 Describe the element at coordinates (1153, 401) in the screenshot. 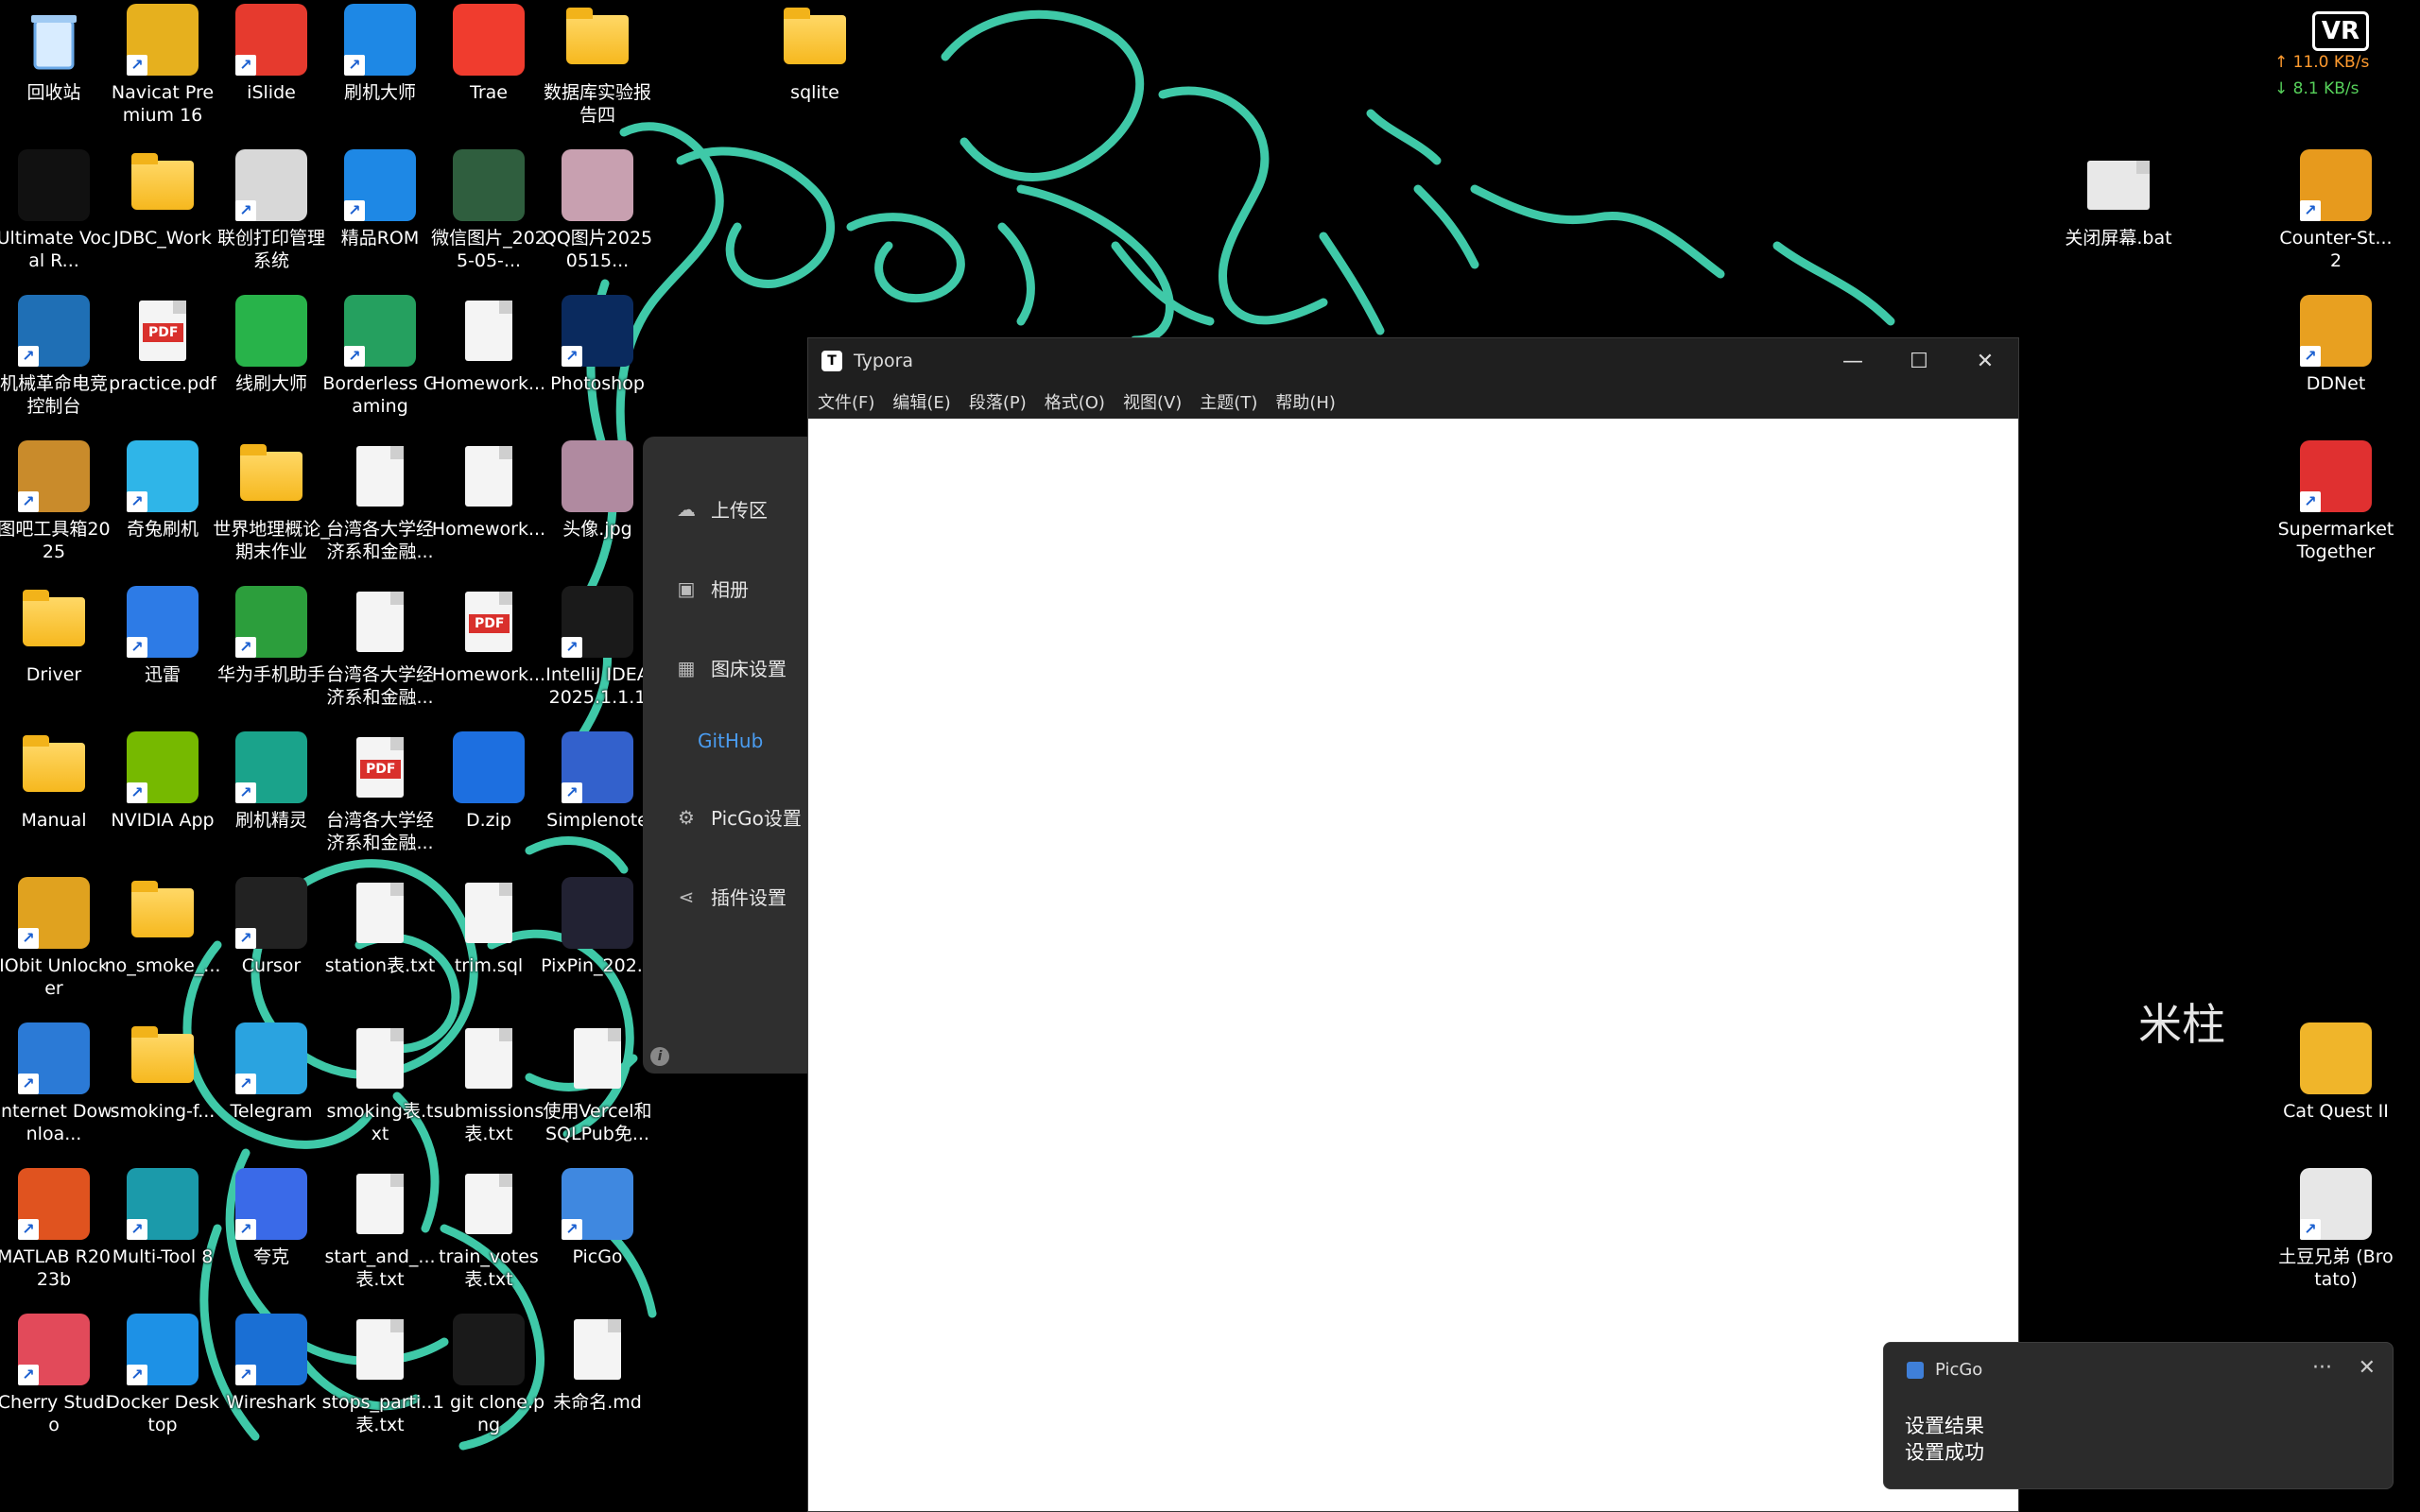

I see `menu-view: 视图(V)` at that location.